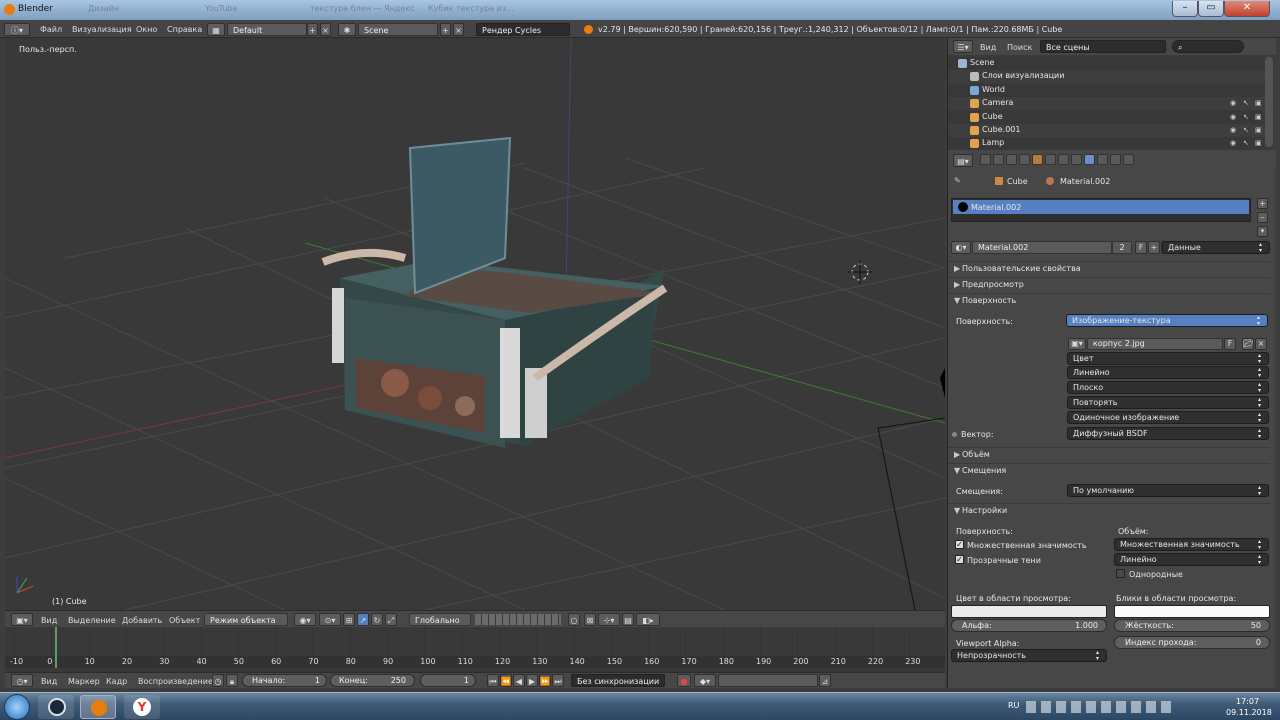 The height and width of the screenshot is (720, 1280). I want to click on new-material-button: +, so click(1154, 247).